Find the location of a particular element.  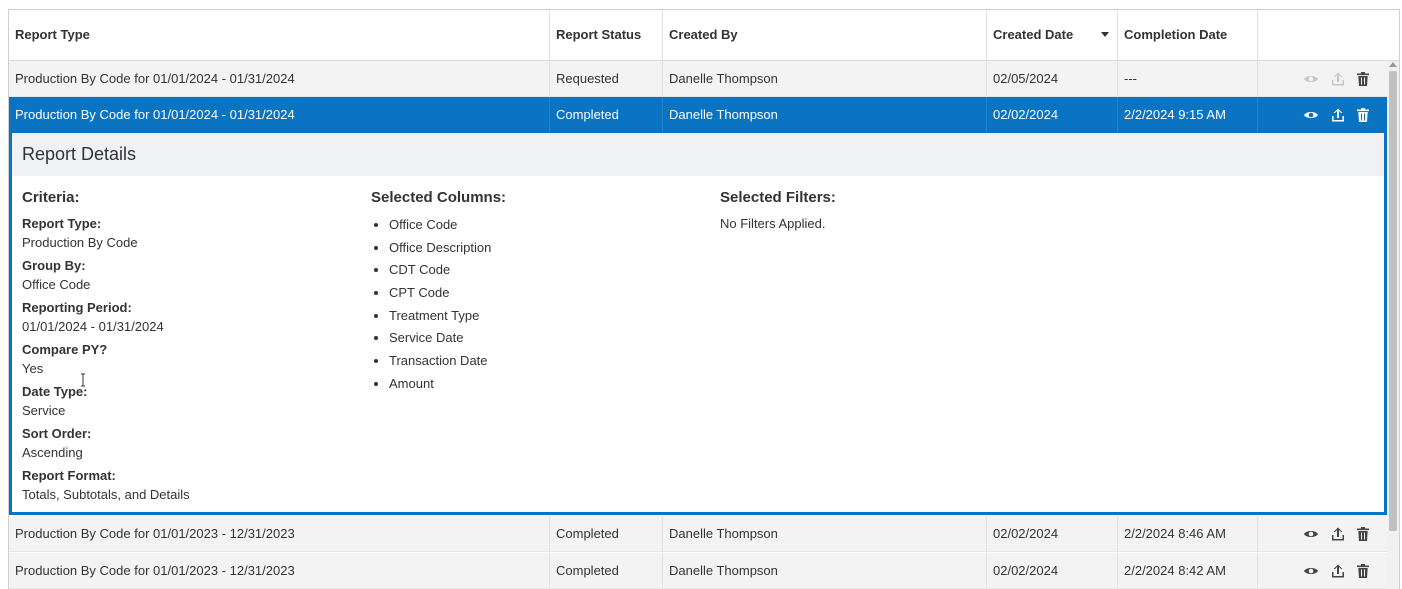

header-report-status: Report Status is located at coordinates (606, 35).